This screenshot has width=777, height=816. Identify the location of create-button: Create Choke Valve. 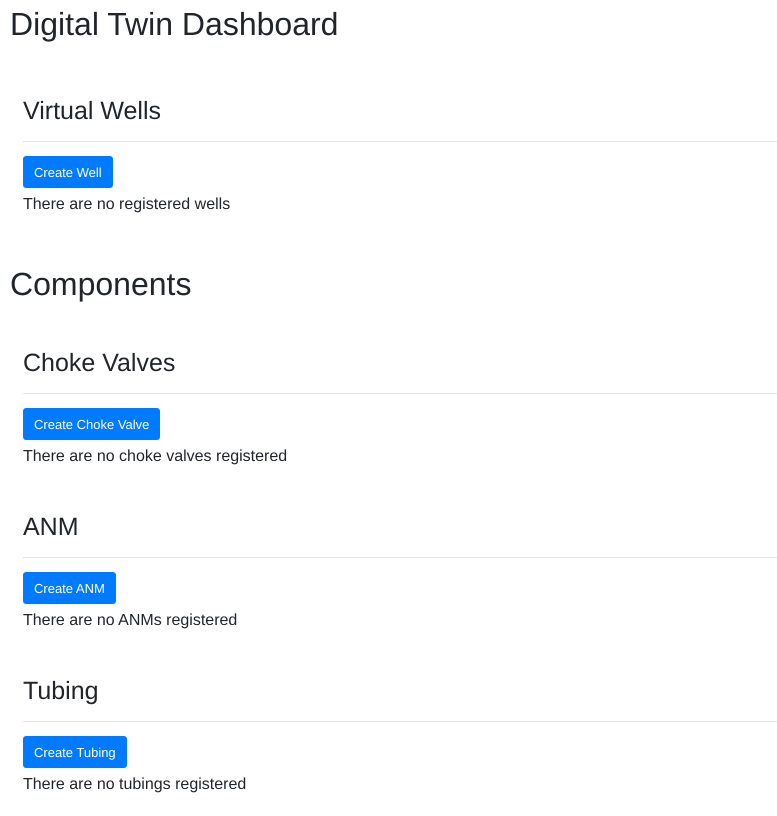
(91, 424).